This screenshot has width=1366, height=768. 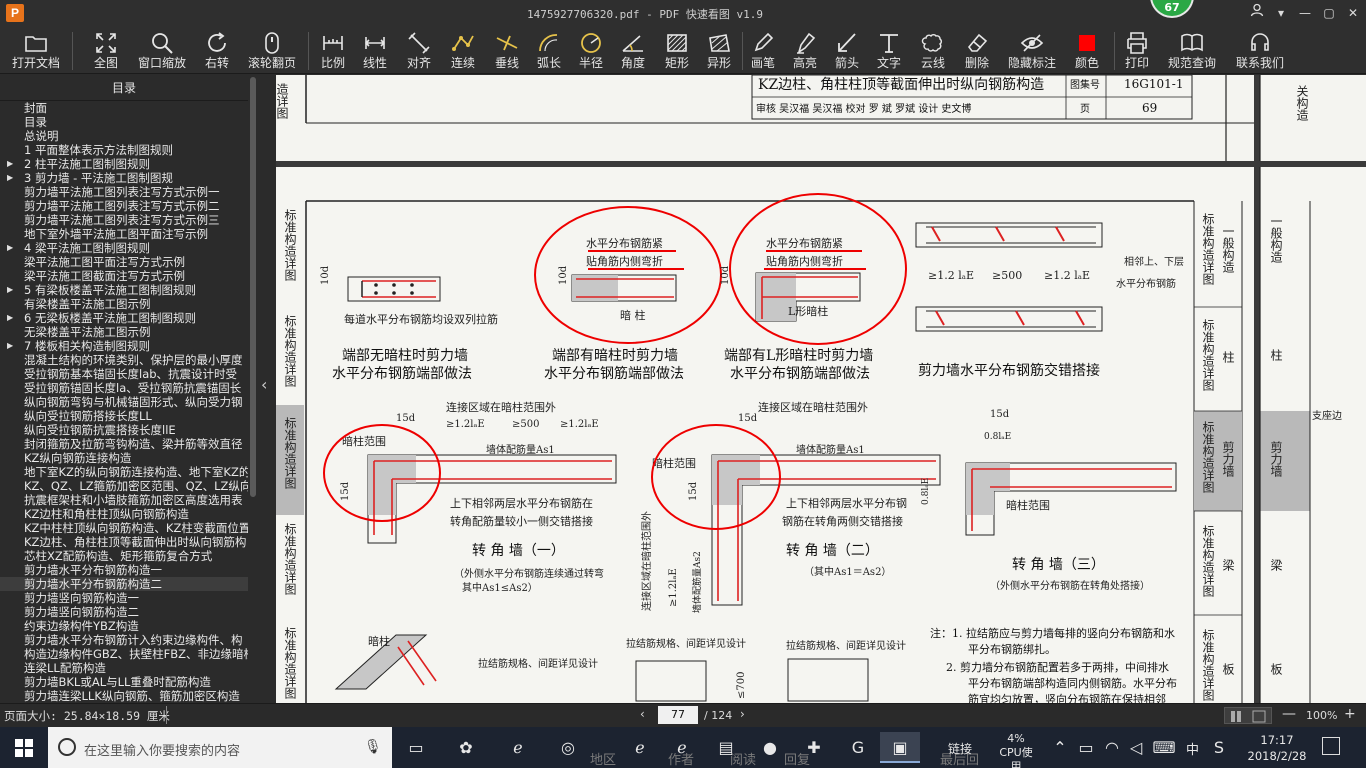 What do you see at coordinates (124, 164) in the screenshot?
I see `toc-item: ▶ 2 柱平法施工图制图规则` at bounding box center [124, 164].